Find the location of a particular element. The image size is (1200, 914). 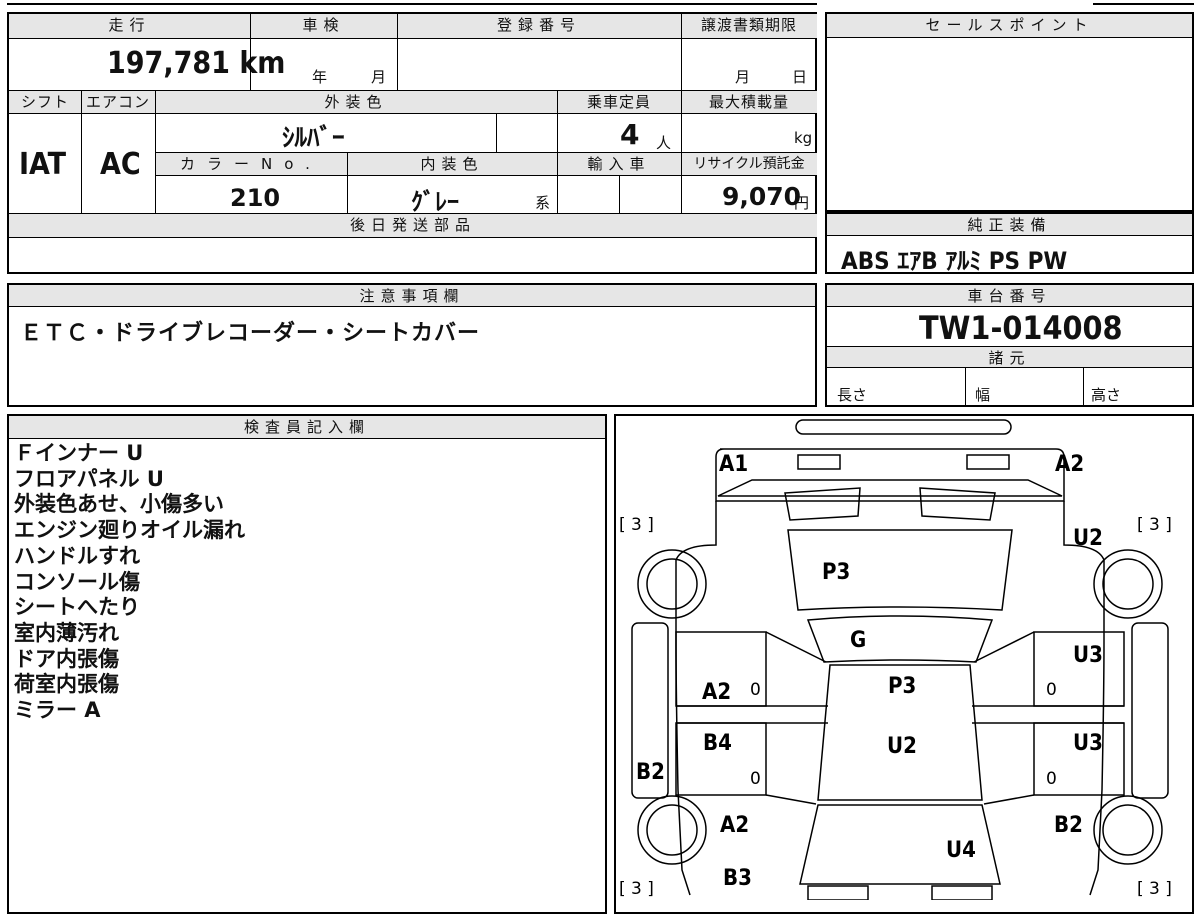

tire-right-front-label: [ 3 ] is located at coordinates (1154, 525).